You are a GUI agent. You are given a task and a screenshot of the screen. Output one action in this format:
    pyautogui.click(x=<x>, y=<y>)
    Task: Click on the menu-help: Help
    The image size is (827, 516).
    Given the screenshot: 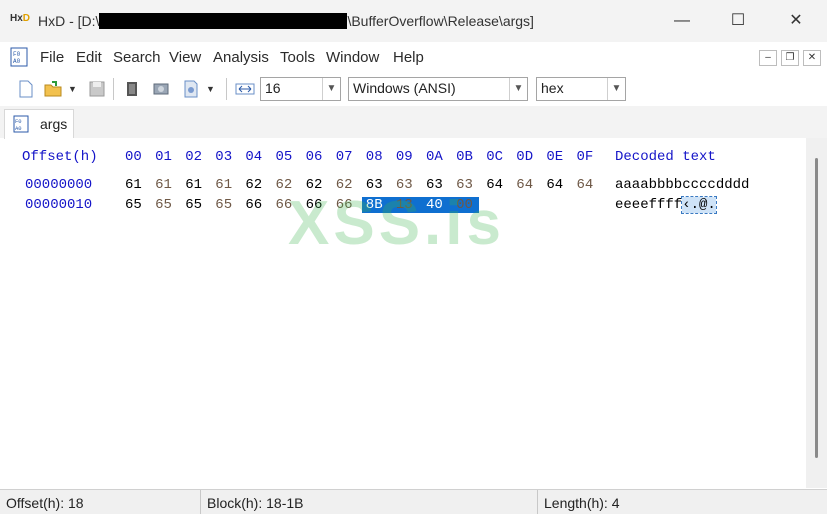 What is the action you would take?
    pyautogui.click(x=408, y=57)
    